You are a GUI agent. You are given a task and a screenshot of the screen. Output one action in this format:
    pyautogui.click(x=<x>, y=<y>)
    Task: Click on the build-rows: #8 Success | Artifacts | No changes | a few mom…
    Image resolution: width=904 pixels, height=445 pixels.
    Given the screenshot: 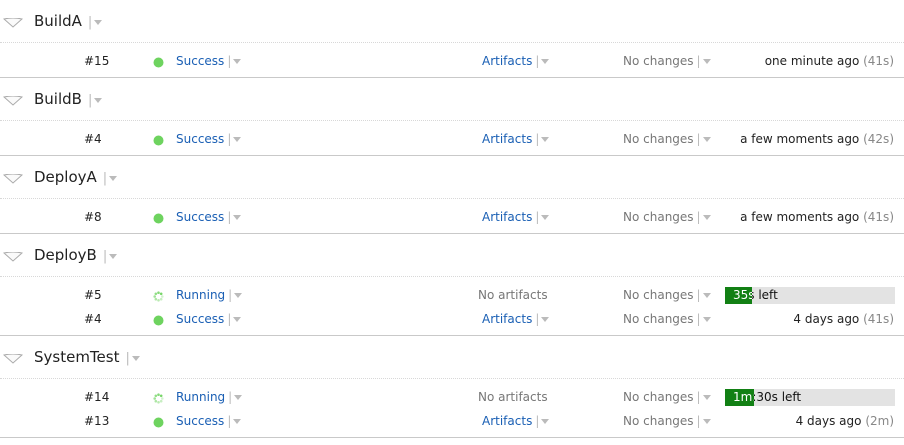 What is the action you would take?
    pyautogui.click(x=452, y=216)
    